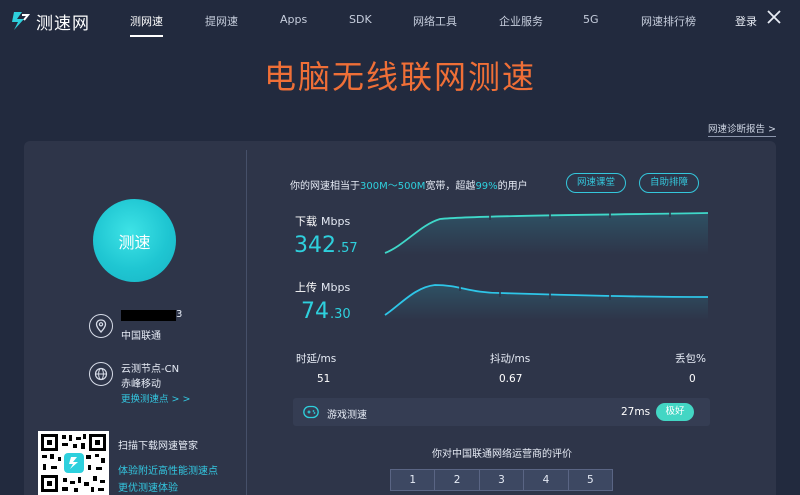  Describe the element at coordinates (21, 21) in the screenshot. I see `logo-icon` at that location.